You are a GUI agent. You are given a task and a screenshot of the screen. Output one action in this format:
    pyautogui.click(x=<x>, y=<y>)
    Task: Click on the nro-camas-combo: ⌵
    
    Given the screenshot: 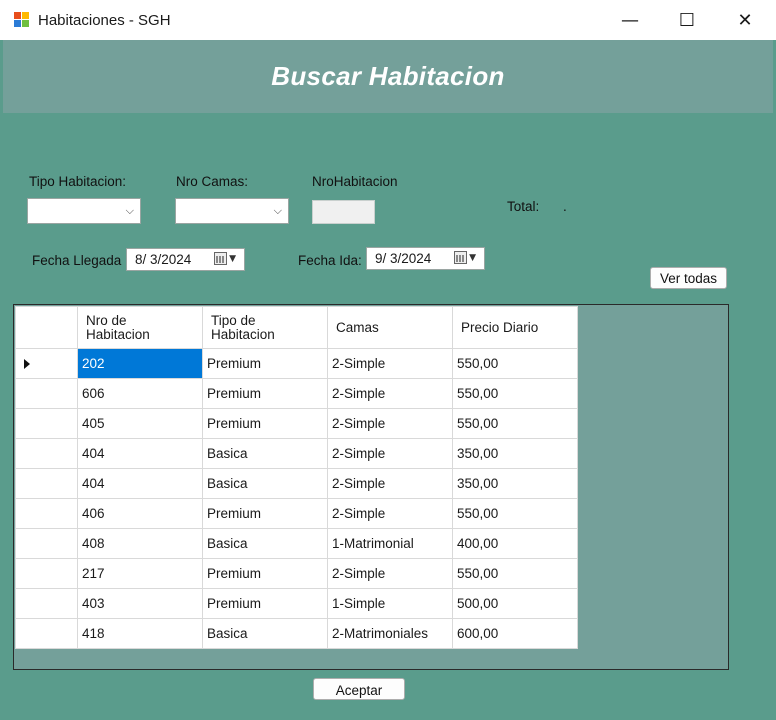 What is the action you would take?
    pyautogui.click(x=232, y=211)
    